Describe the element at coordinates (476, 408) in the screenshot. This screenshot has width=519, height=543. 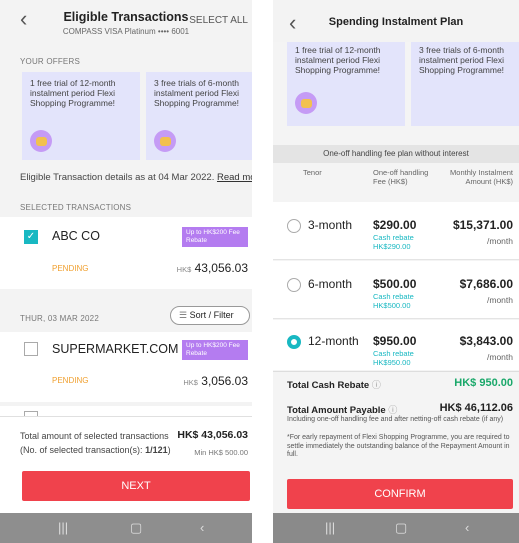
I see `total-payable-value: HK$ 46,112.06` at that location.